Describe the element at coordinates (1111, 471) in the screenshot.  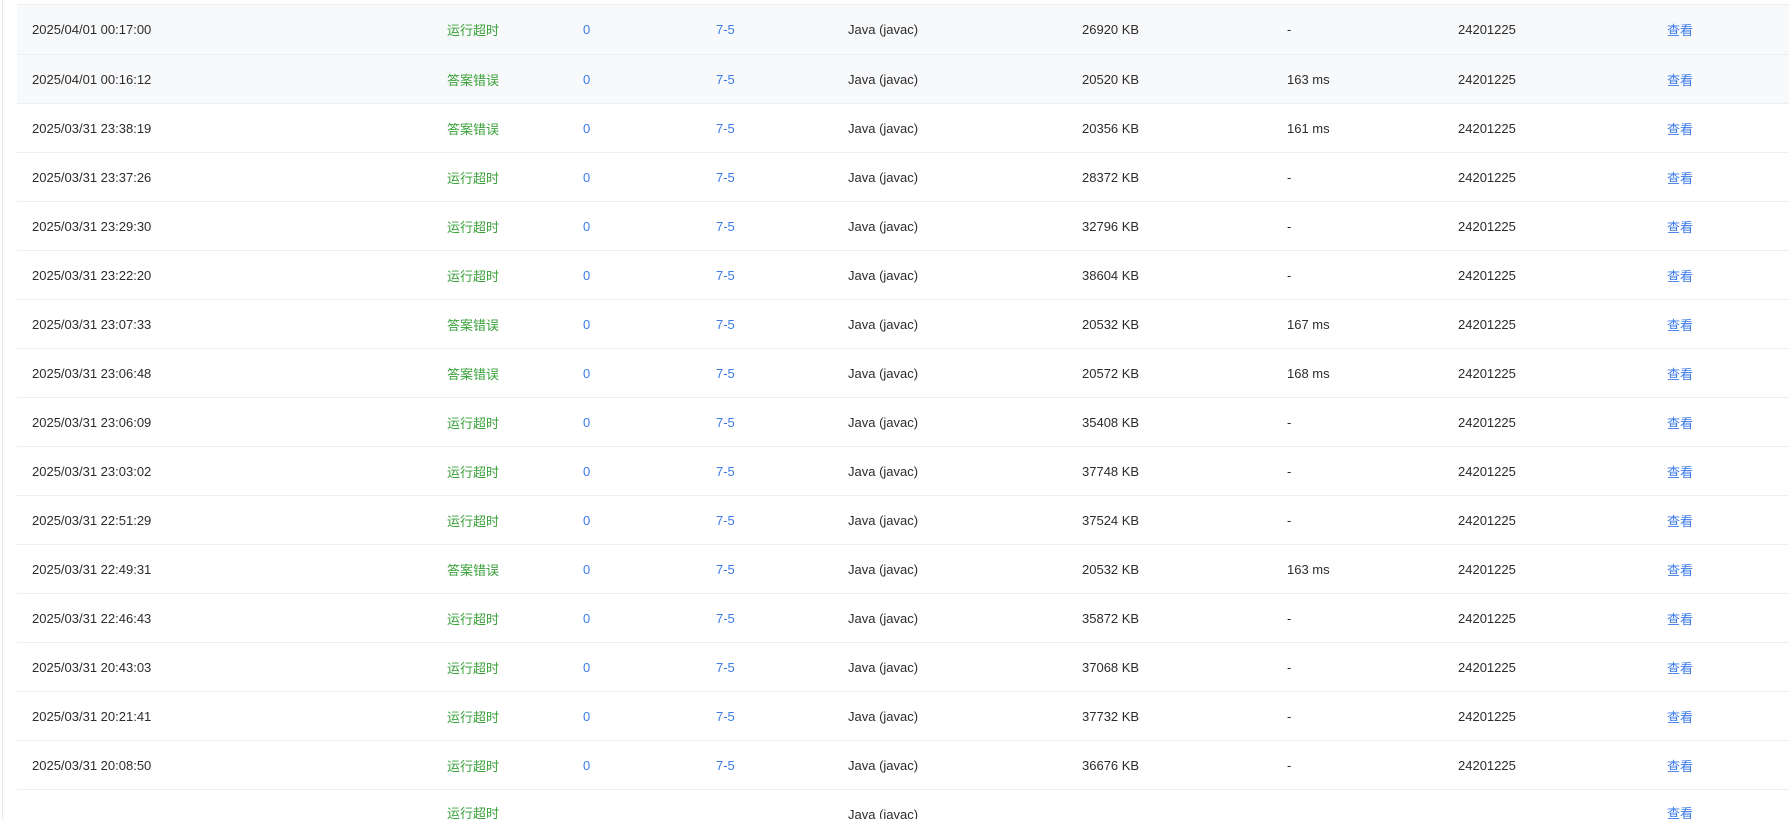
I see `memory-value: 37748 KB` at that location.